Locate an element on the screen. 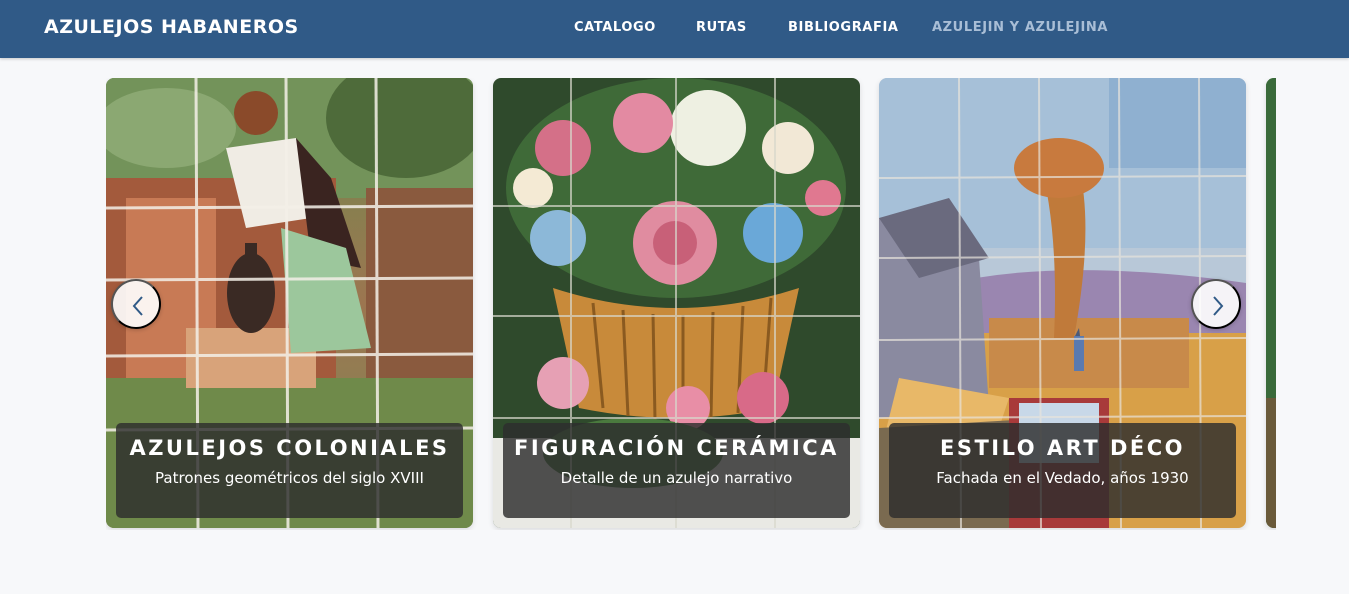 This screenshot has height=594, width=1349. nav-link-catalogo: CATALOGO is located at coordinates (615, 27).